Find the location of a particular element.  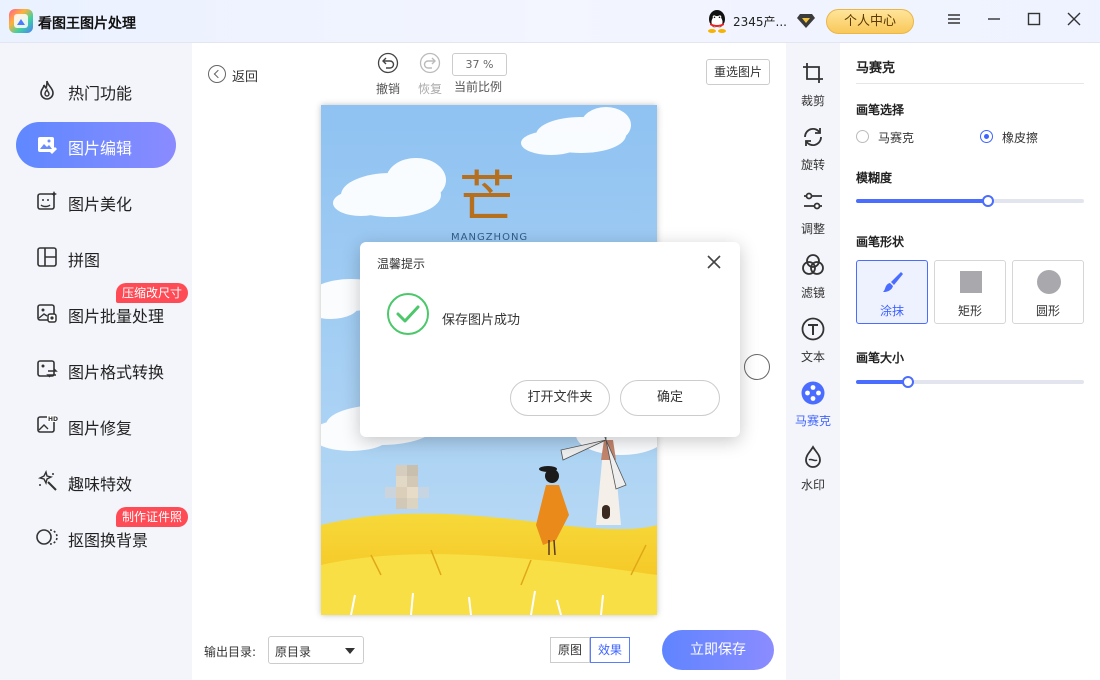

dialog-title: 温馨提示 is located at coordinates (401, 264).